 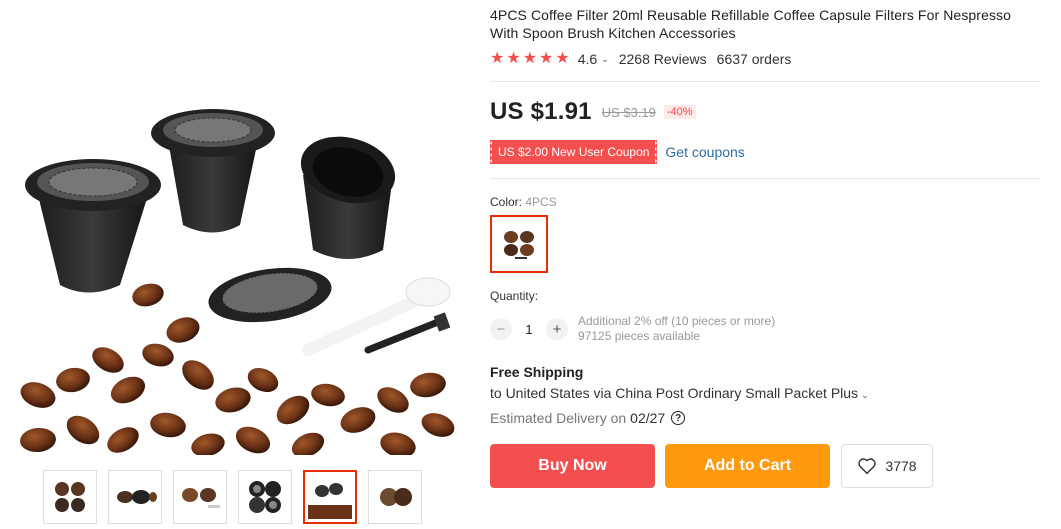 I want to click on delivery-estimate: Estimated Delivery on 02/27 ?, so click(x=766, y=418).